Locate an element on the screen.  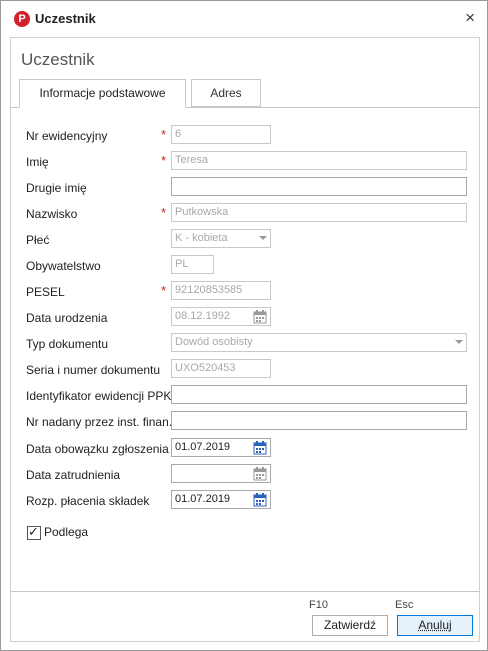
obywatelstwo-label: Obywatelstwo is located at coordinates (63, 266).